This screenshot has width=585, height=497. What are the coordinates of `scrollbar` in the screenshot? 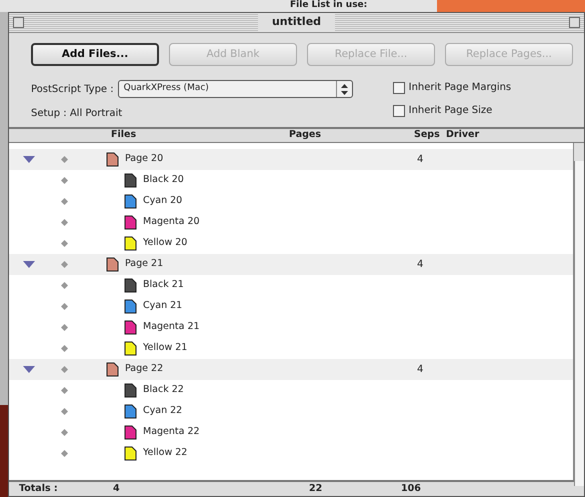 It's located at (579, 323).